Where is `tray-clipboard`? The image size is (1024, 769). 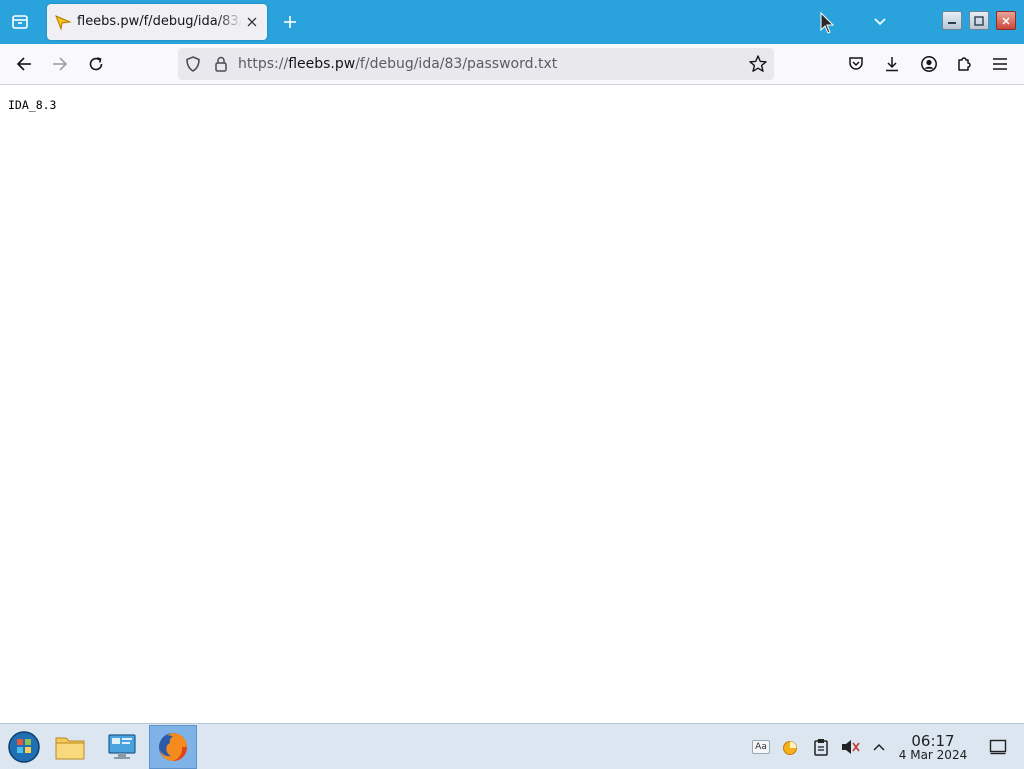
tray-clipboard is located at coordinates (821, 747).